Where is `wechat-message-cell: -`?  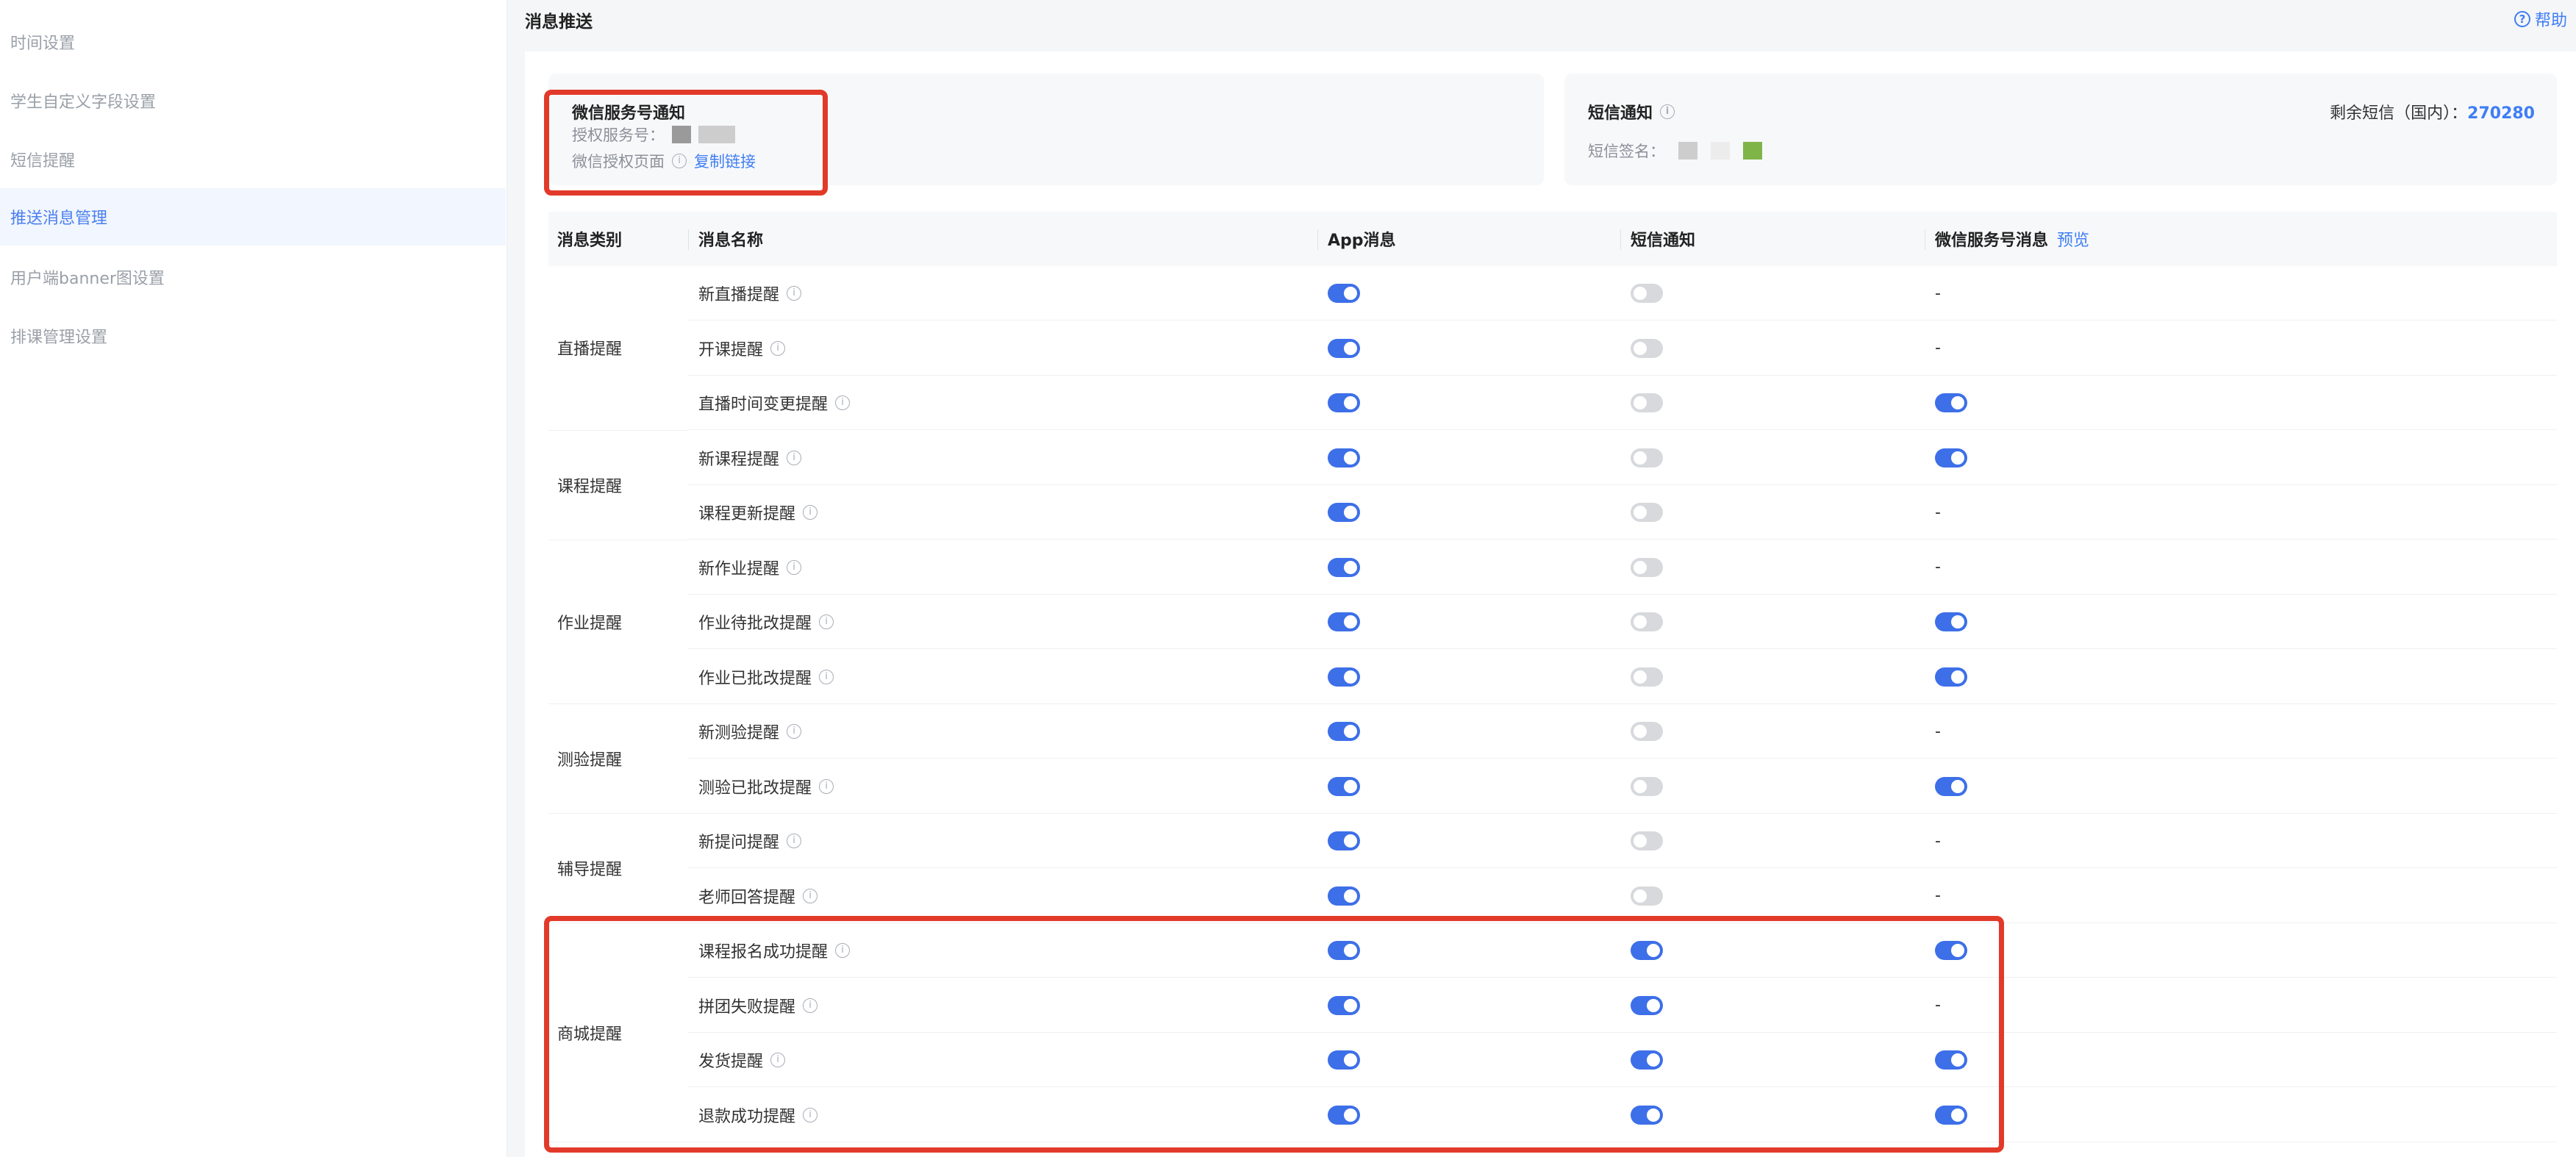 wechat-message-cell: - is located at coordinates (1938, 1005).